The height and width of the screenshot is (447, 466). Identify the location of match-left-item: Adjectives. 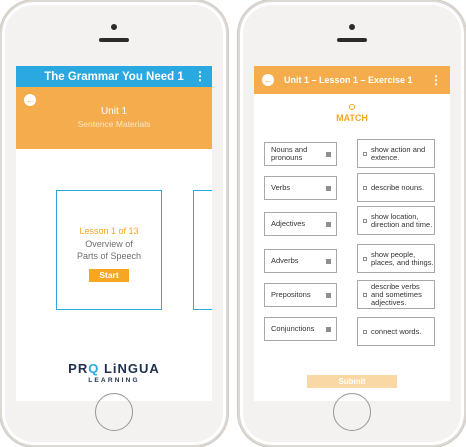
(300, 224).